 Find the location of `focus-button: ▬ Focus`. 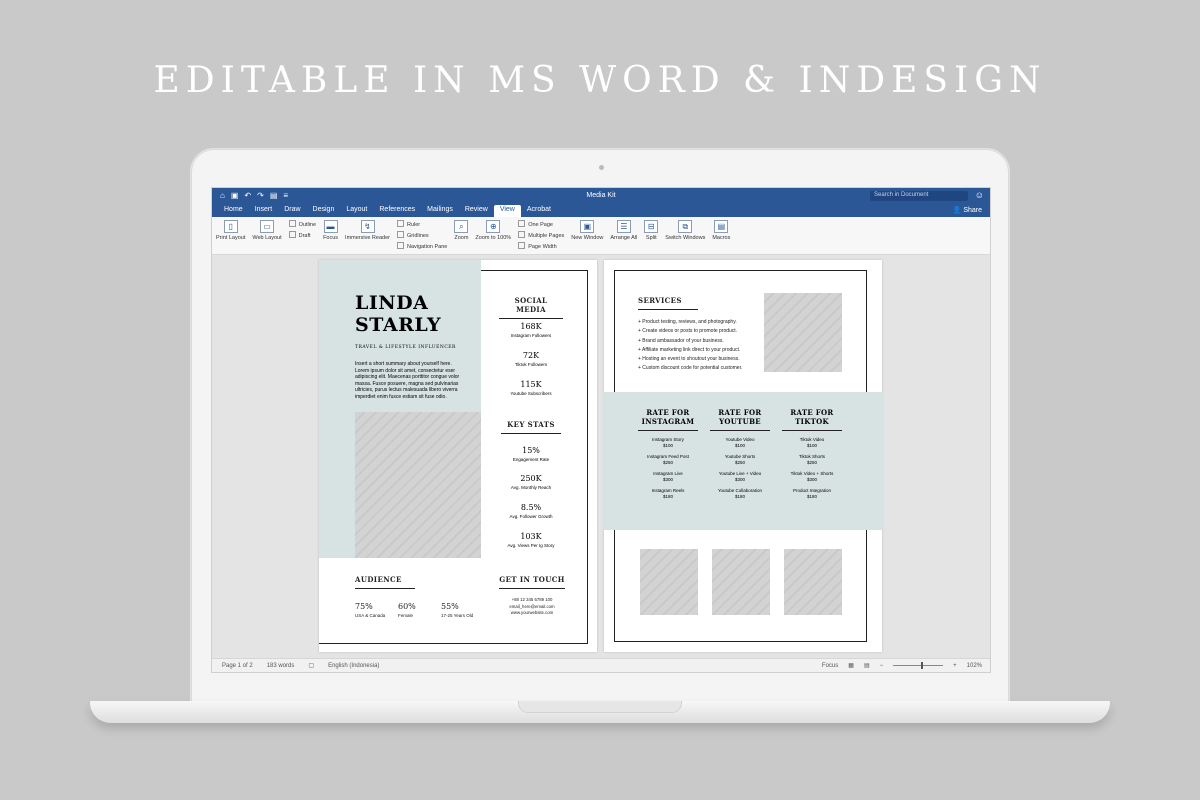

focus-button: ▬ Focus is located at coordinates (330, 230).